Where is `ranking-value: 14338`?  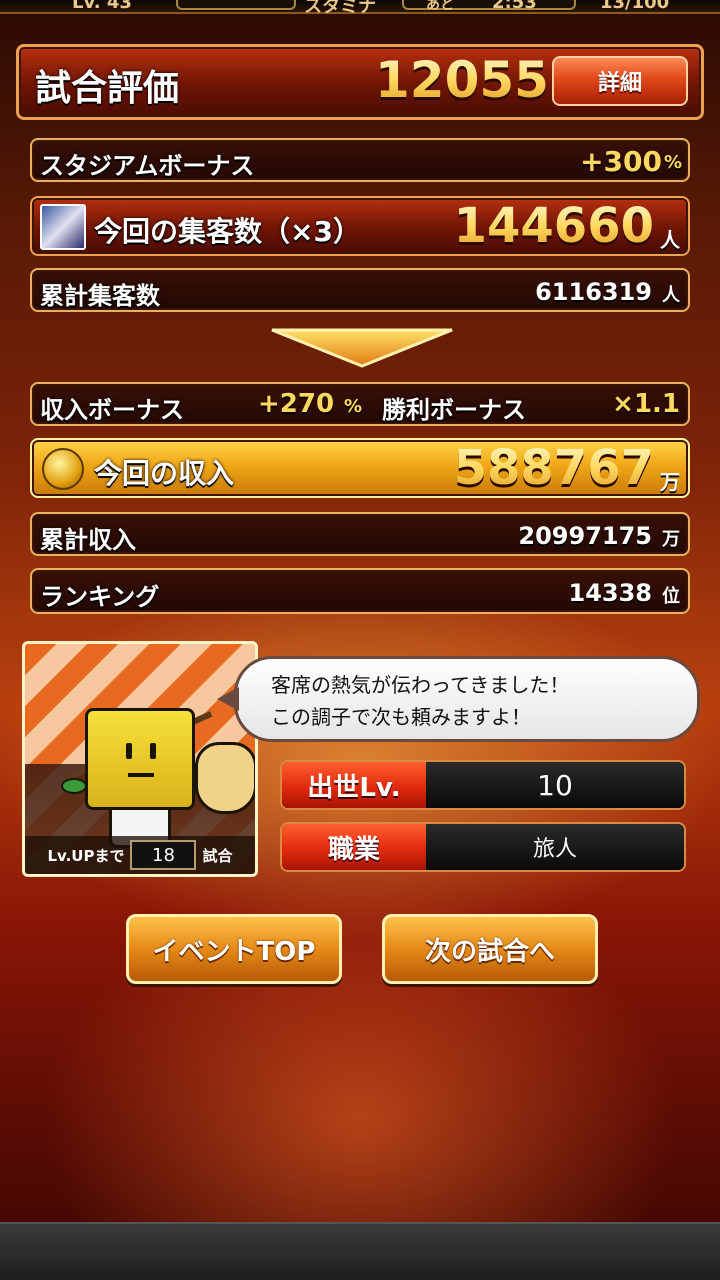 ranking-value: 14338 is located at coordinates (610, 593).